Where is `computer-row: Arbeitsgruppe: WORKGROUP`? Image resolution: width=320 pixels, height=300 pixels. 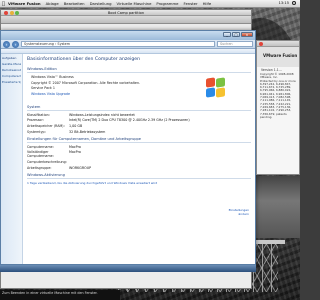
computer-row: Arbeitsgruppe: WORKGROUP is located at coordinates (139, 168).